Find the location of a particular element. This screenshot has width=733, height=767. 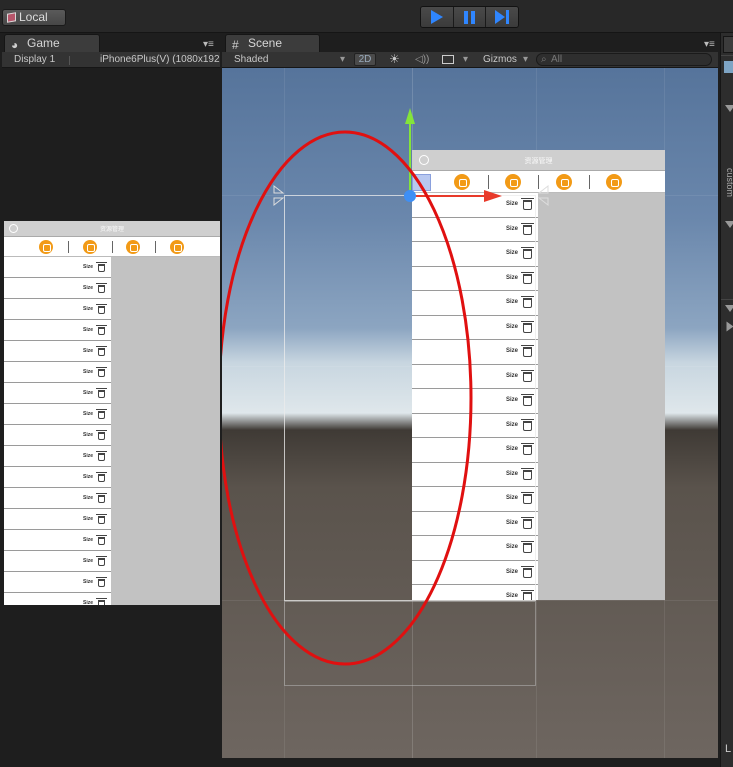

display-select: Display 1 is located at coordinates (34, 59).